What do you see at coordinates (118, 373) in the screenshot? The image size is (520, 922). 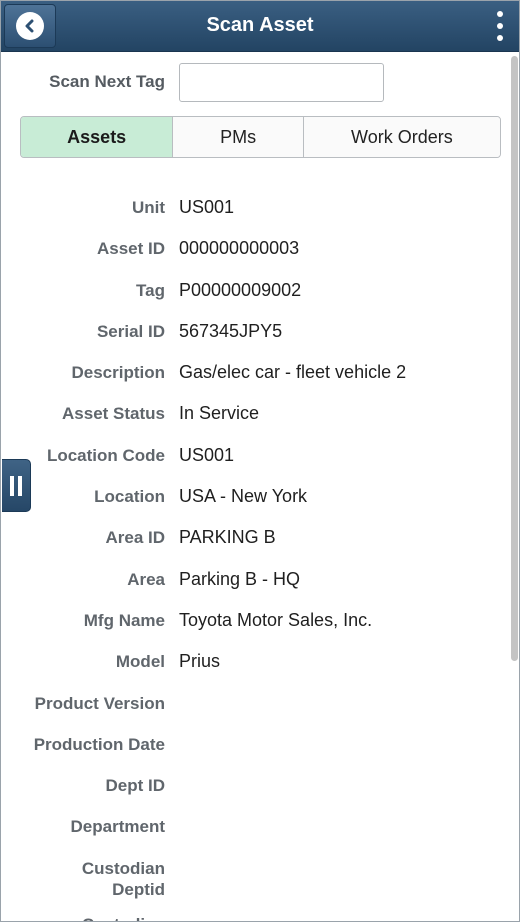 I see `field-label: Description` at bounding box center [118, 373].